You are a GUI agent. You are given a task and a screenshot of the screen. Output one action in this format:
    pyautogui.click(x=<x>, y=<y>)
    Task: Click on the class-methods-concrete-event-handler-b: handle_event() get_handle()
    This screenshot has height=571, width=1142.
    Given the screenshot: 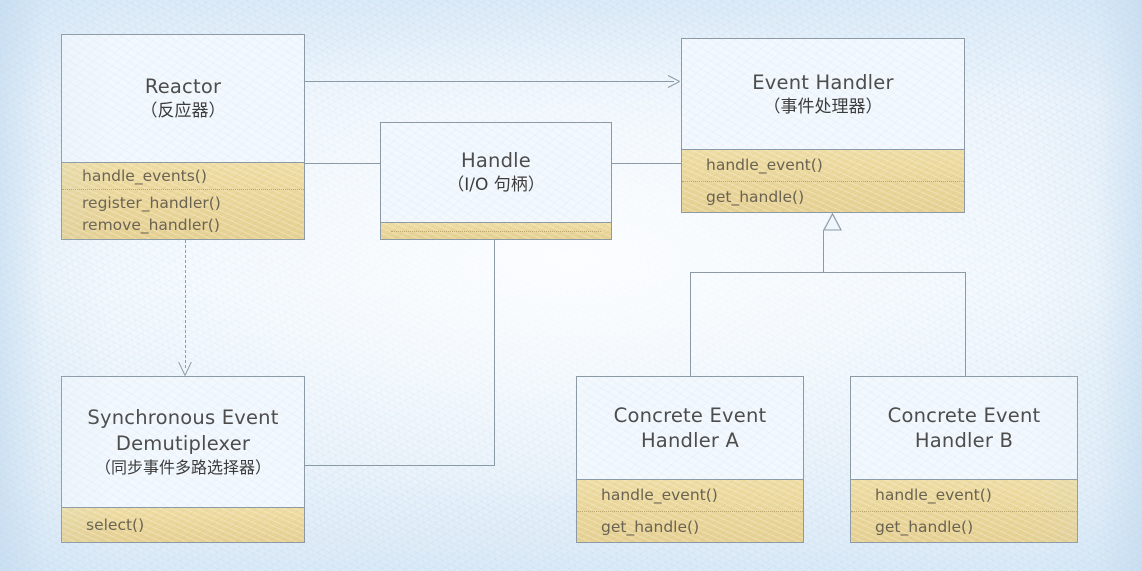 What is the action you would take?
    pyautogui.click(x=964, y=510)
    